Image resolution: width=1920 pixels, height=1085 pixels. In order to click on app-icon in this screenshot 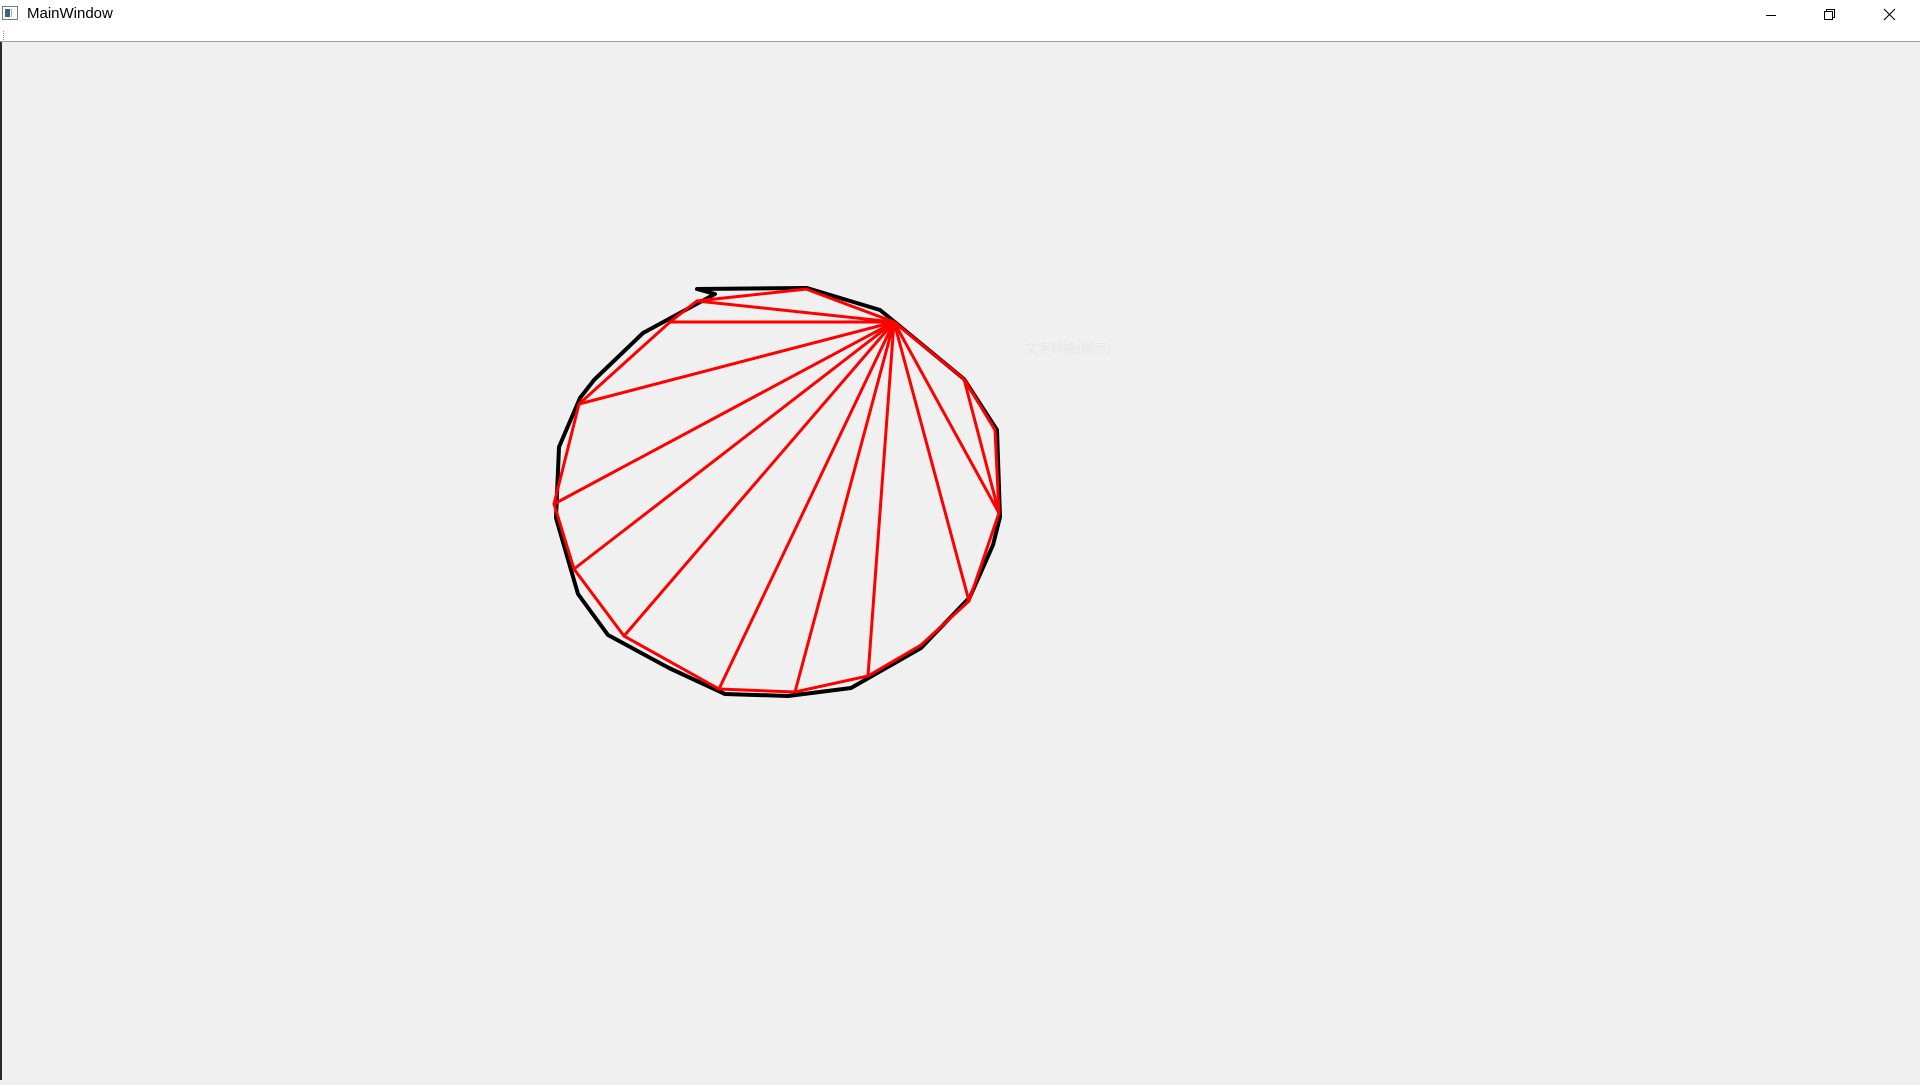, I will do `click(10, 13)`.